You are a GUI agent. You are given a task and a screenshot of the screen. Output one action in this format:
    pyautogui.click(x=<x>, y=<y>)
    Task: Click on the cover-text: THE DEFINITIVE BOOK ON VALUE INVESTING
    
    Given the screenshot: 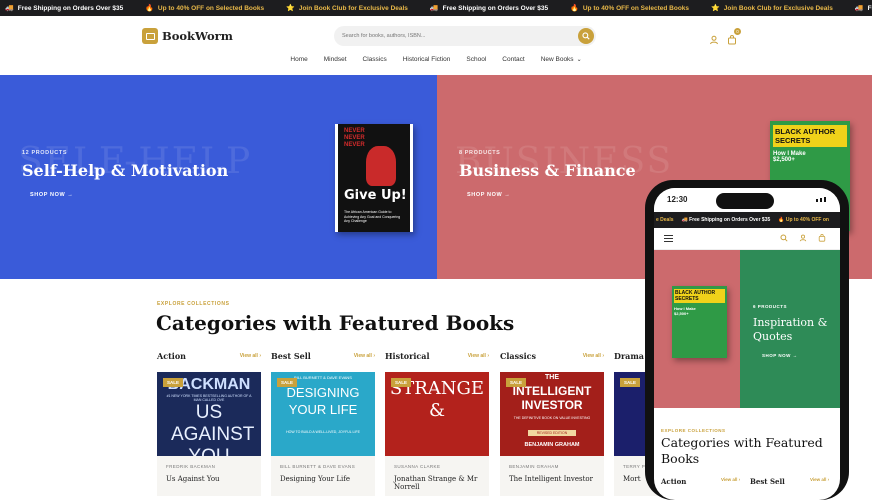 What is the action you would take?
    pyautogui.click(x=552, y=418)
    